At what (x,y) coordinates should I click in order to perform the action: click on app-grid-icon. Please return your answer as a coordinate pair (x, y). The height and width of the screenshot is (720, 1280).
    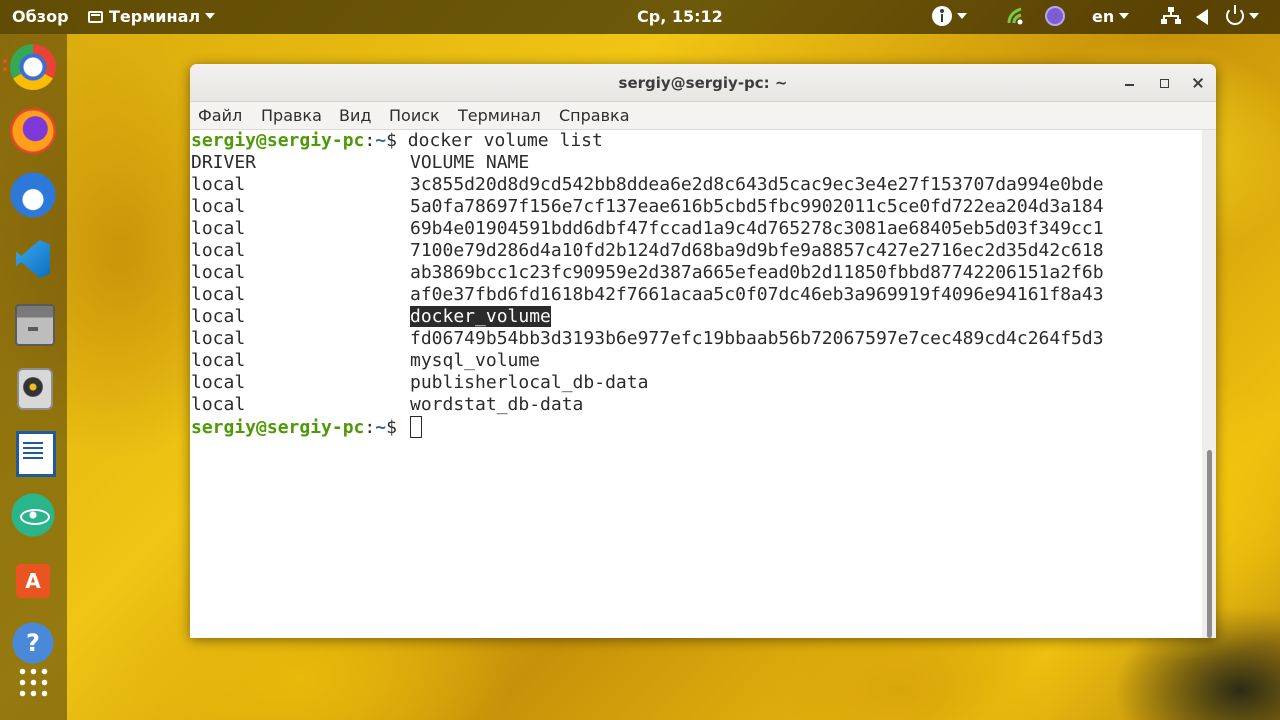
    Looking at the image, I should click on (33, 682).